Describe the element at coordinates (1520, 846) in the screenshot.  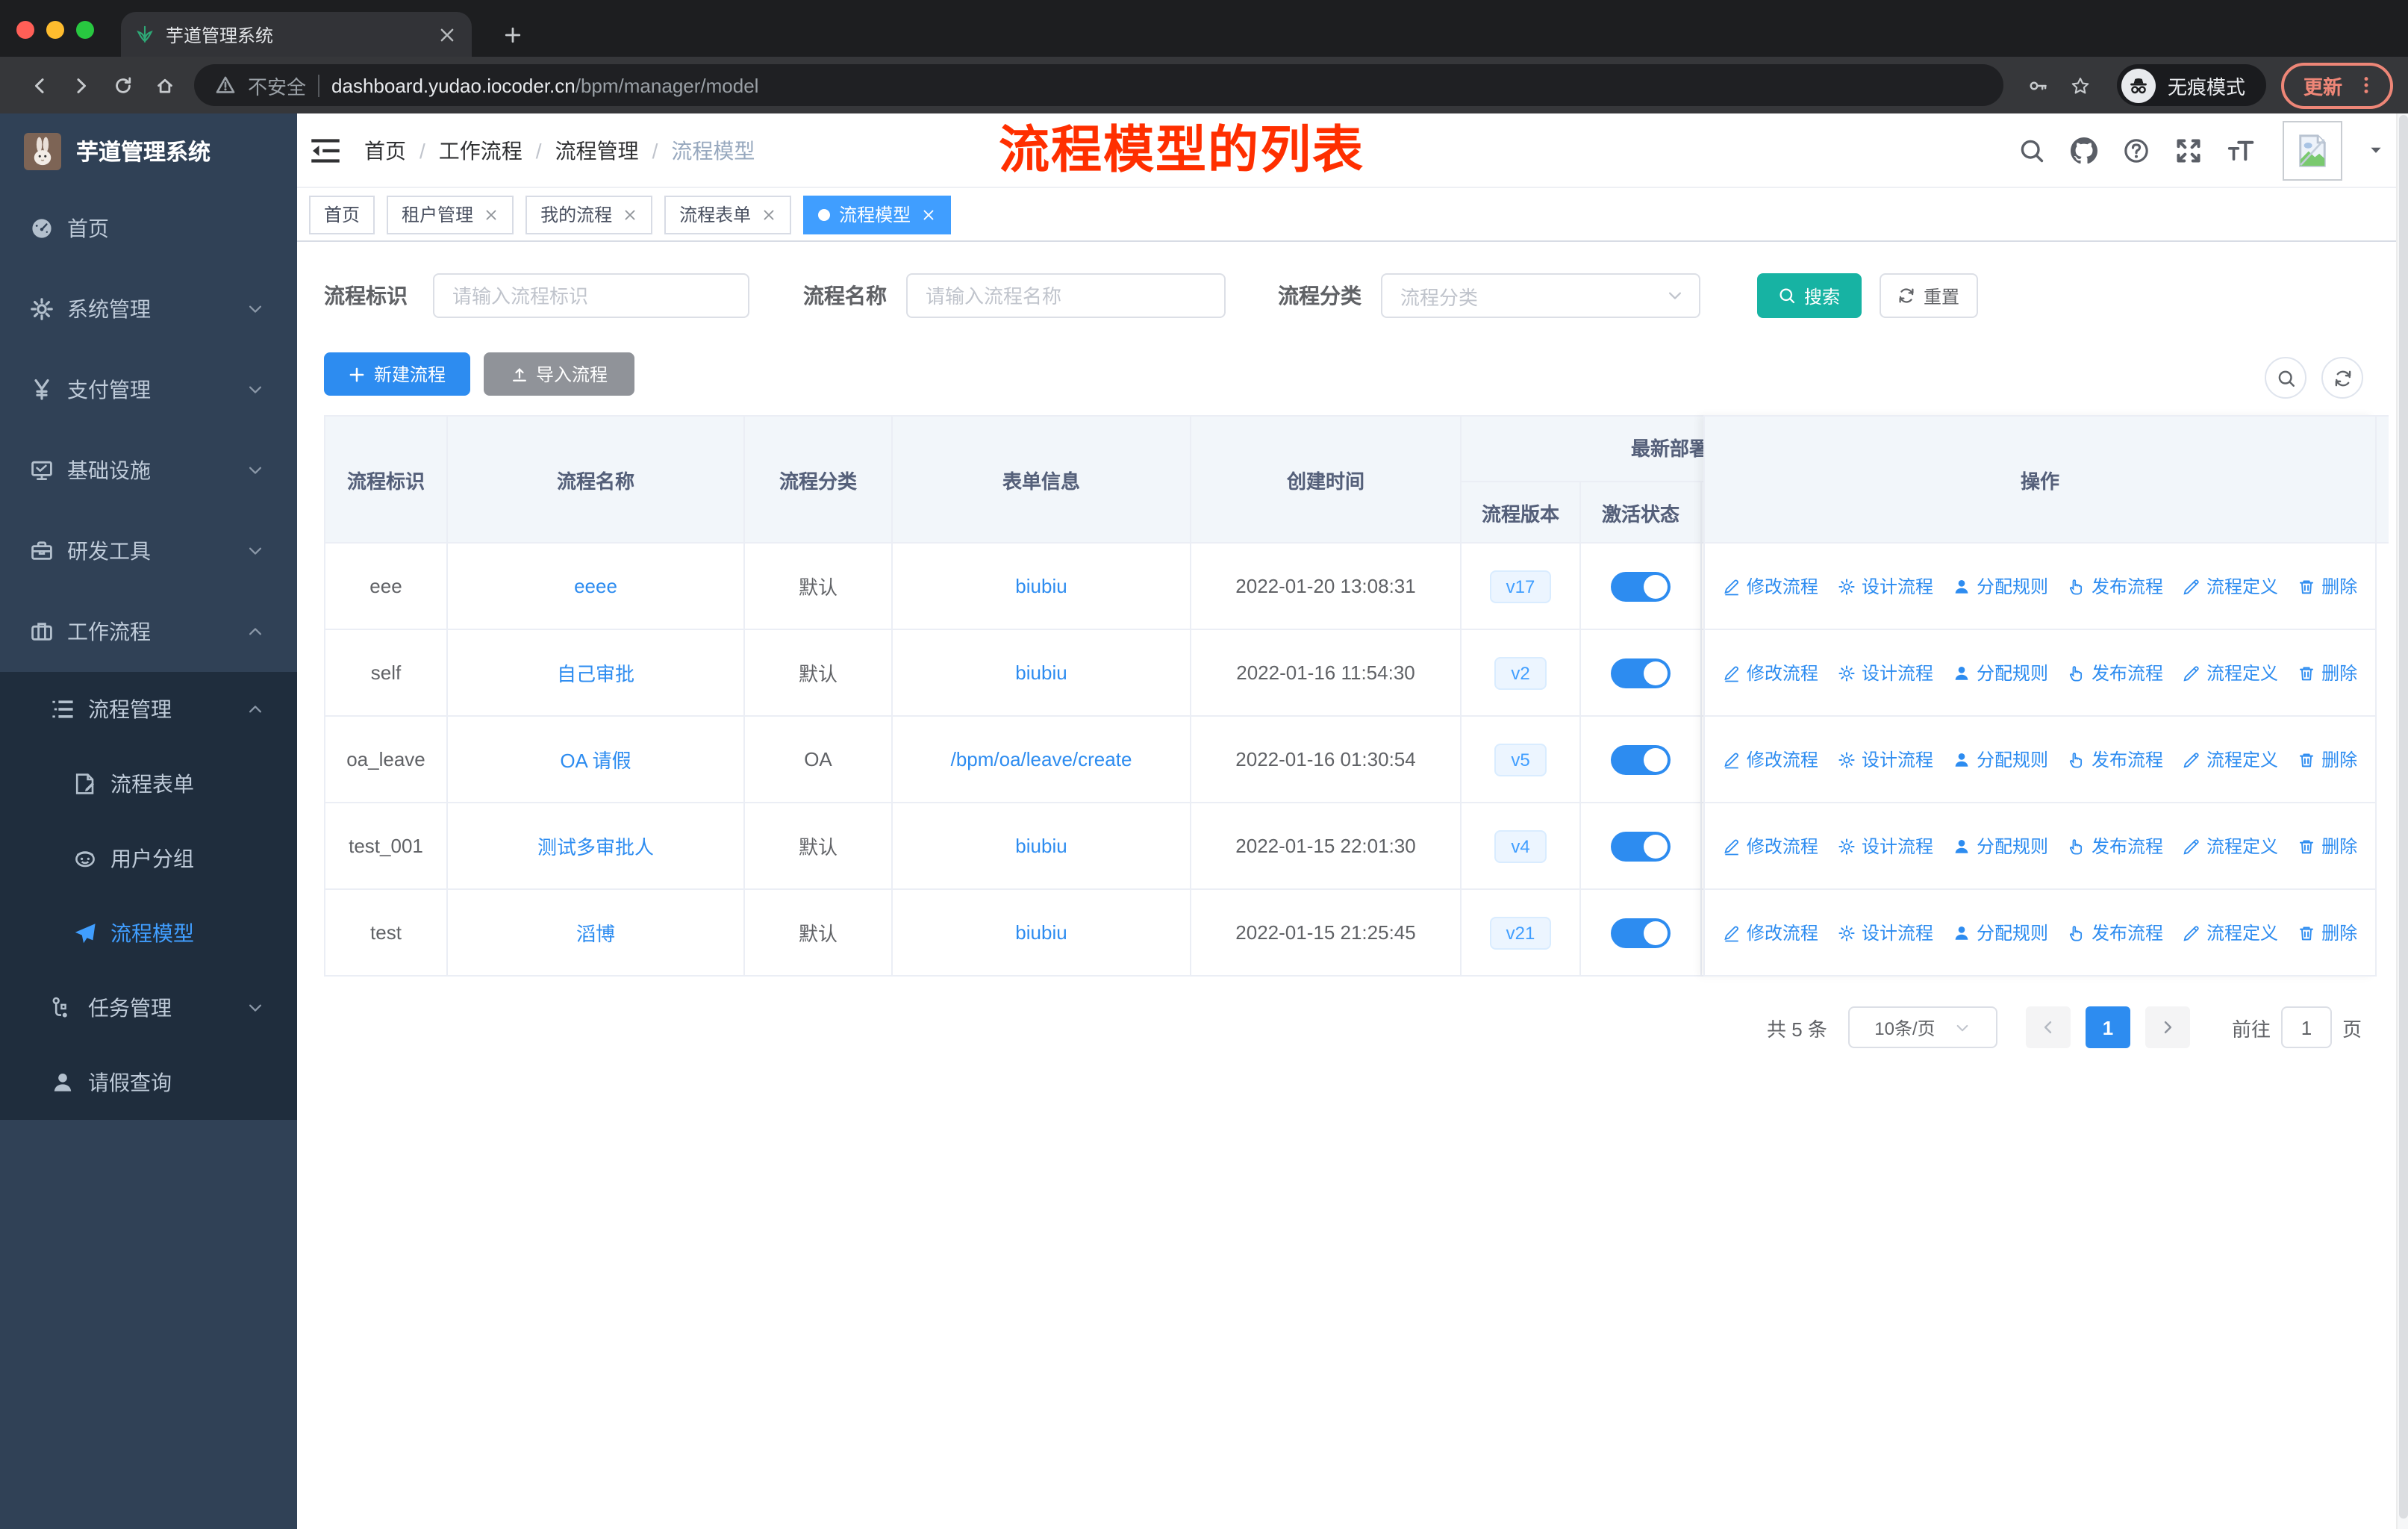
I see `version-badge: v4` at that location.